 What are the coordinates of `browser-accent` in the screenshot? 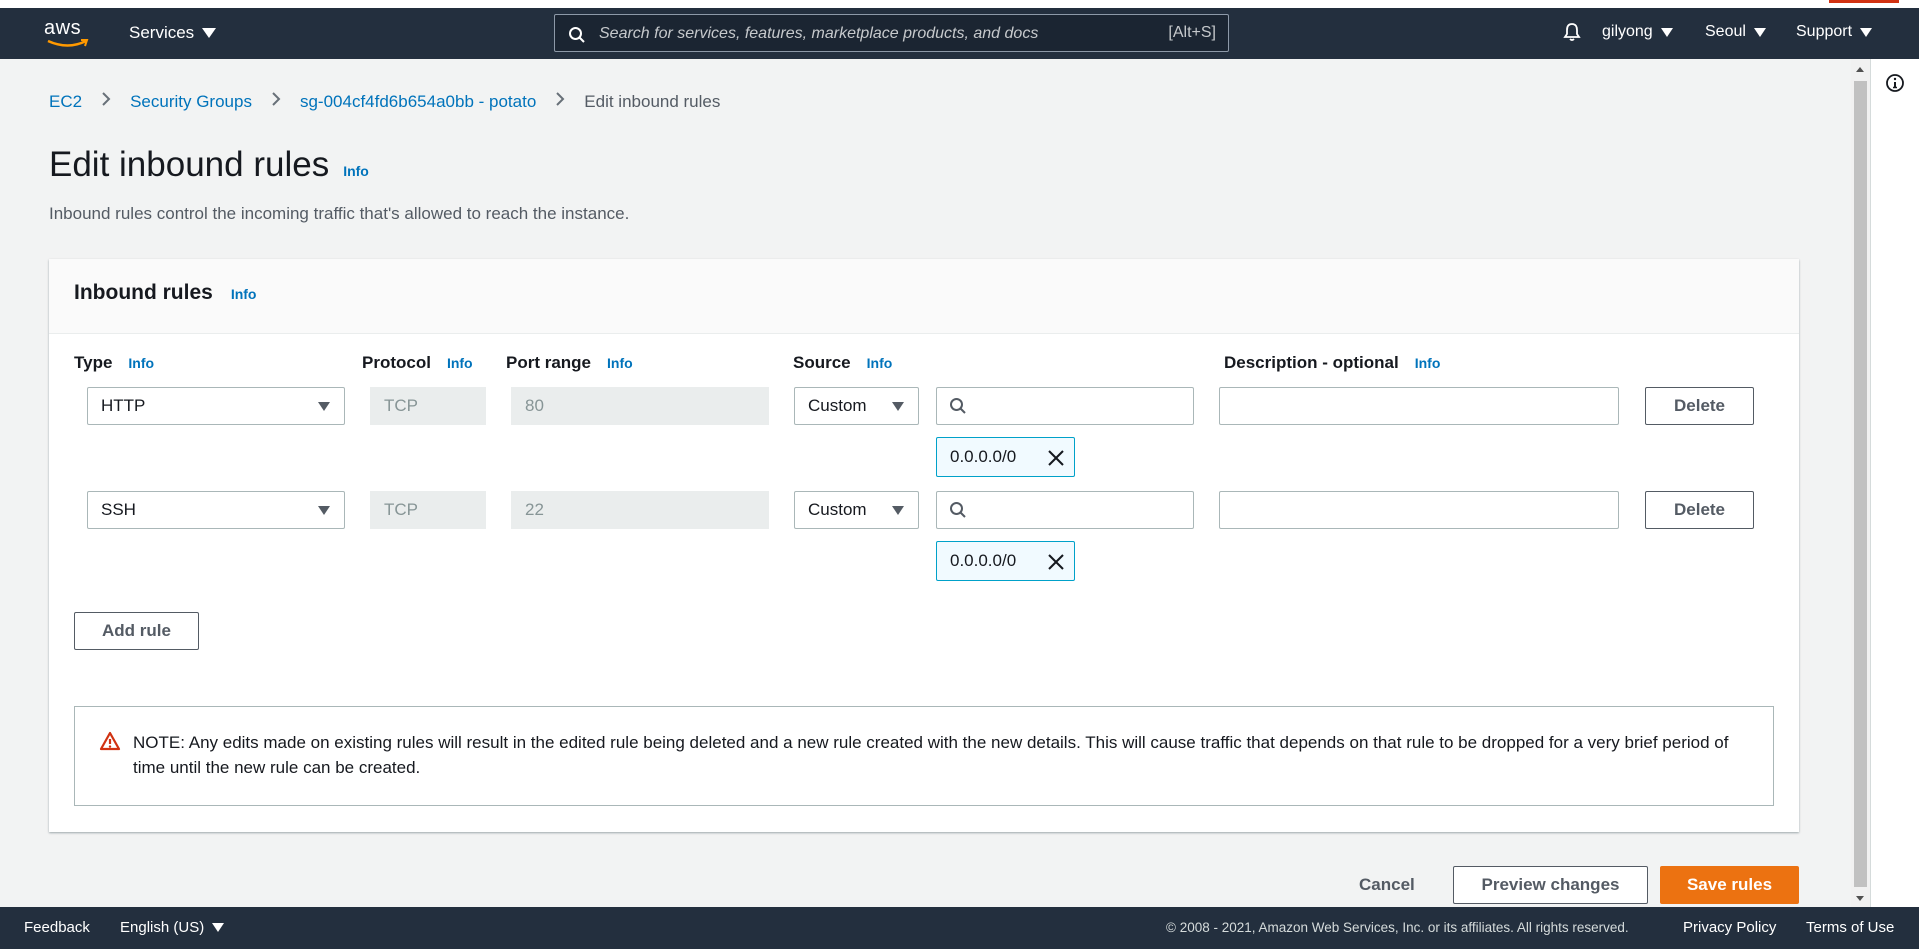 It's located at (1864, 1).